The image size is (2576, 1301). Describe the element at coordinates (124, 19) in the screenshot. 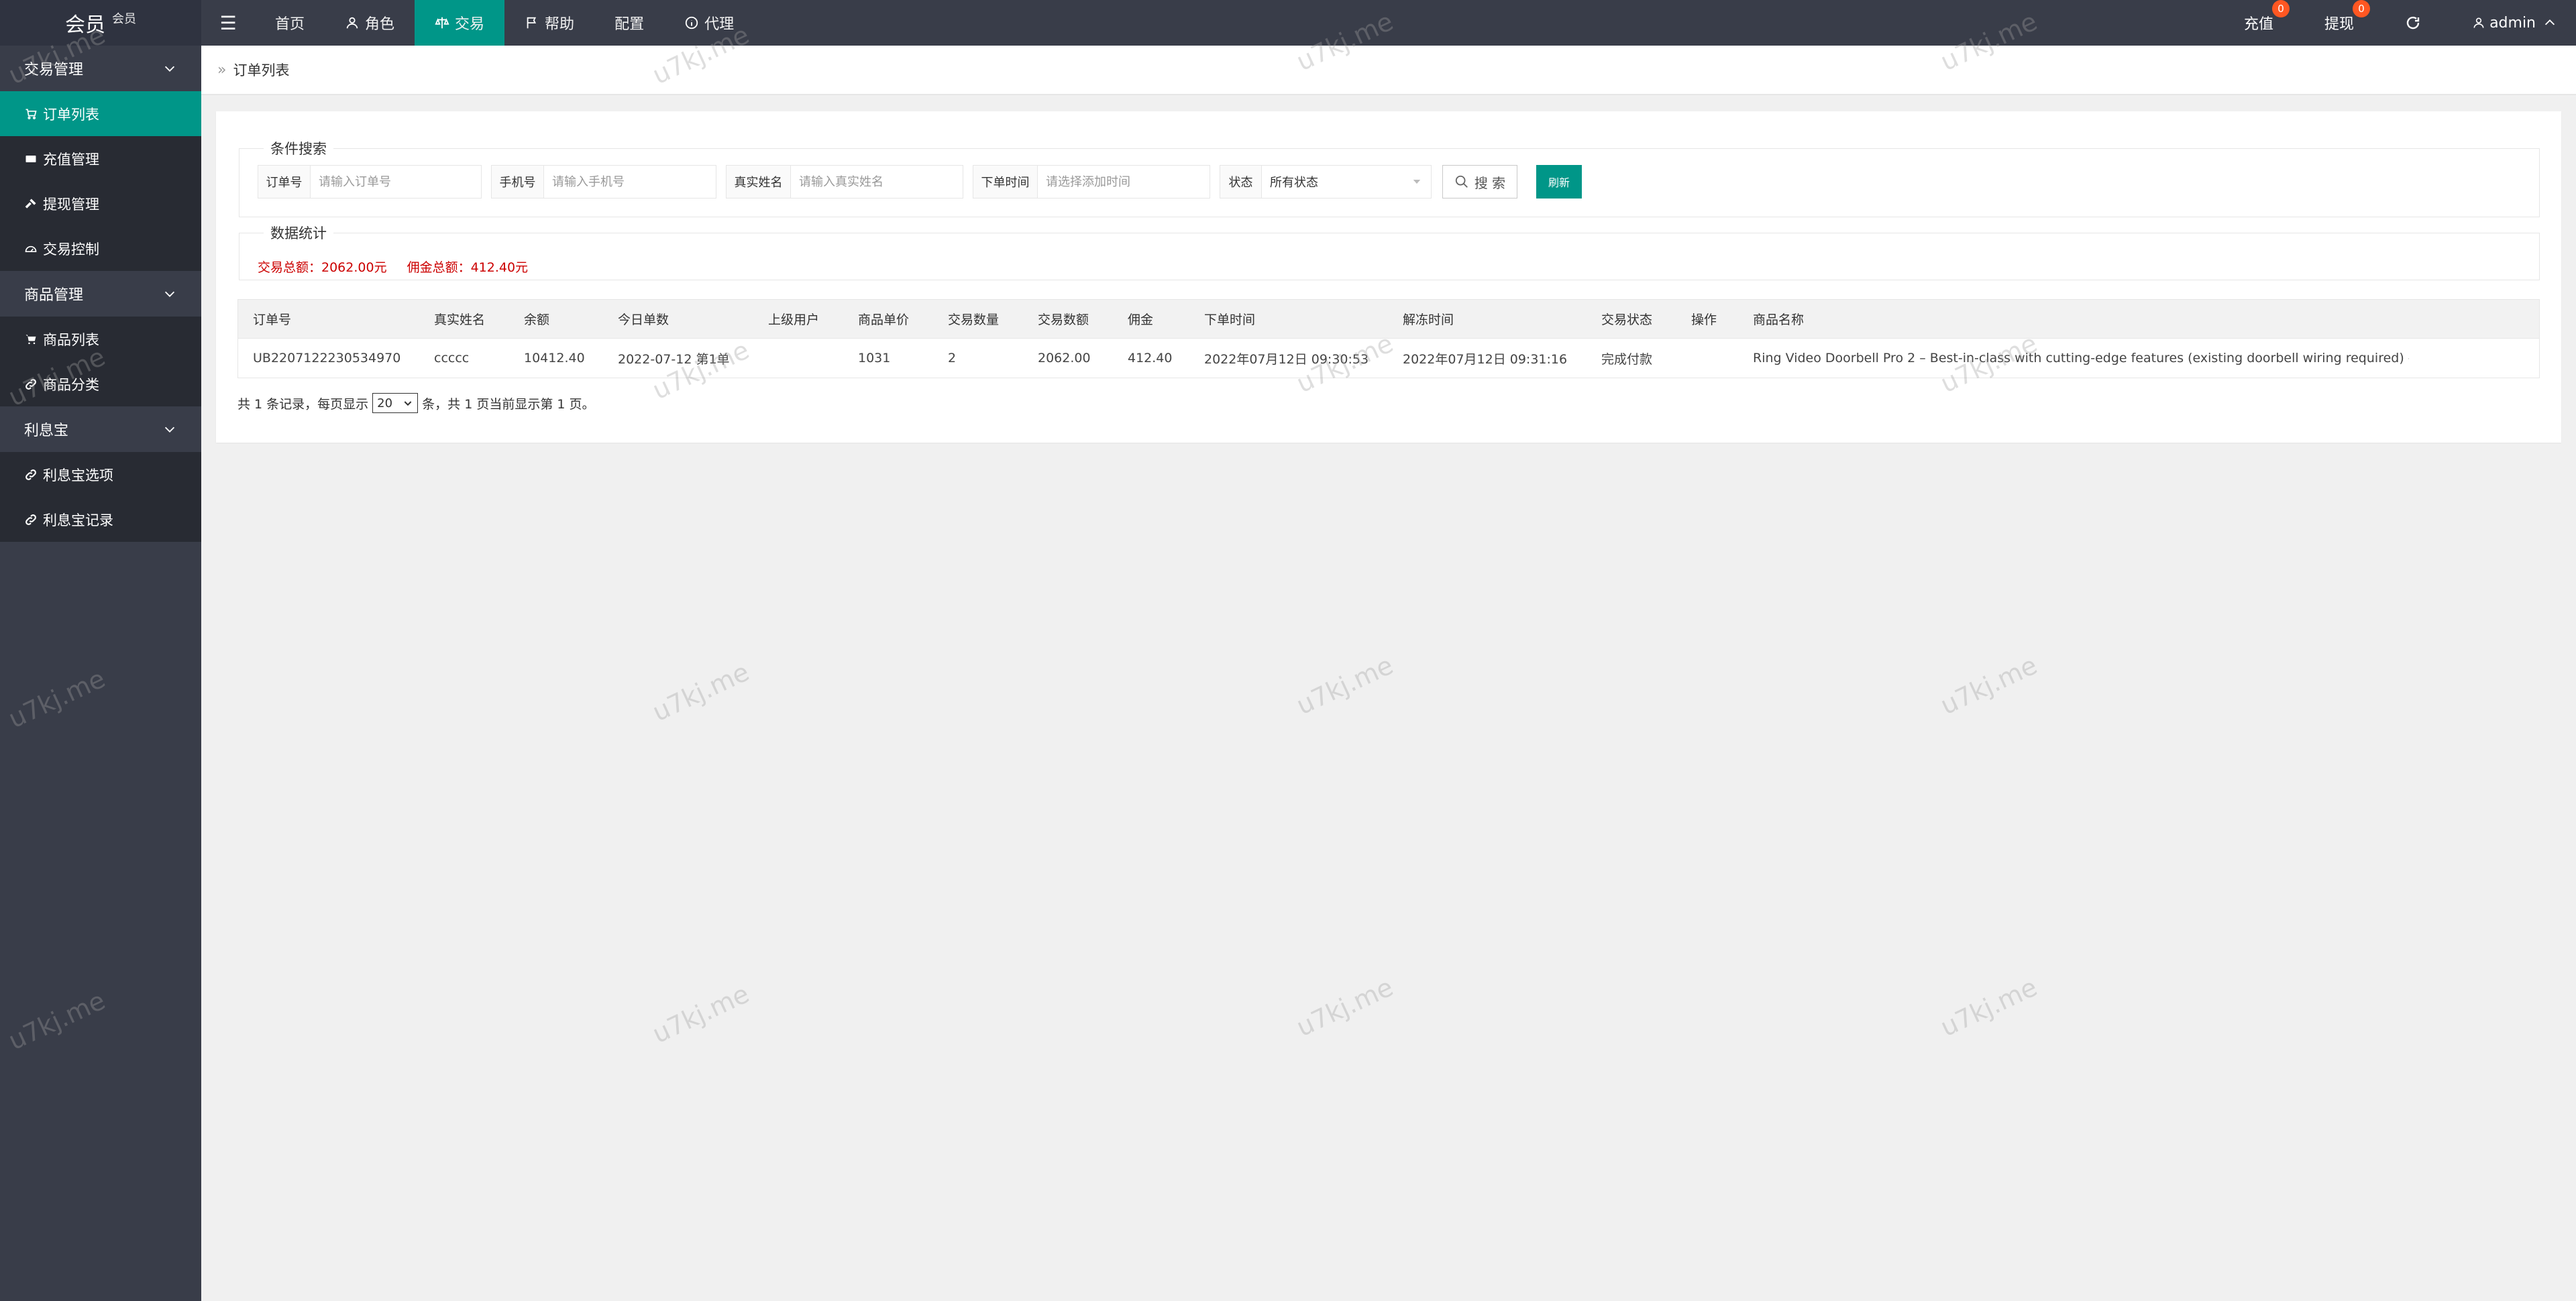

I see `logo-sub: 会员` at that location.